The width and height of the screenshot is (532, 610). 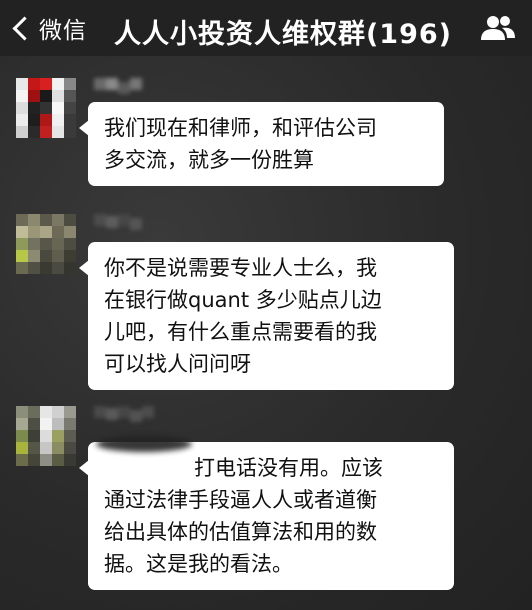 I want to click on message-line: 可以找人问问呀, so click(x=177, y=364).